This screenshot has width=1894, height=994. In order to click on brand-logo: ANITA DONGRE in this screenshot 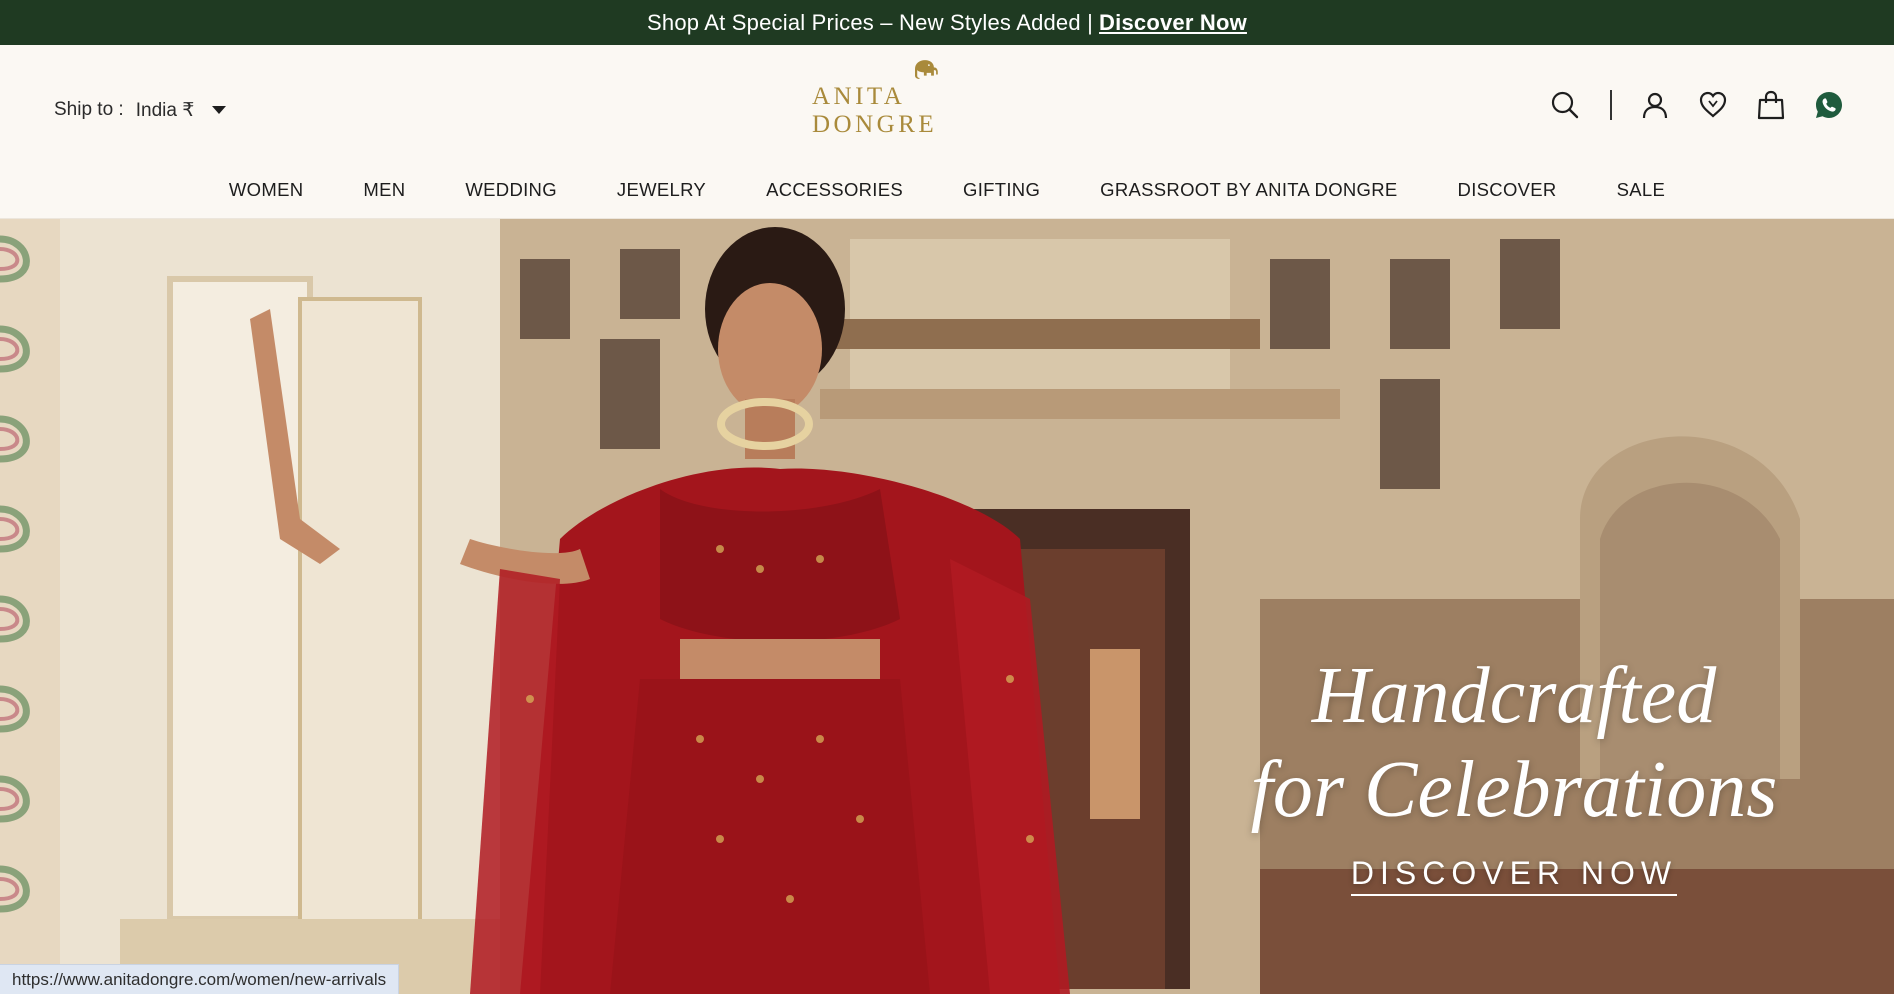, I will do `click(924, 99)`.